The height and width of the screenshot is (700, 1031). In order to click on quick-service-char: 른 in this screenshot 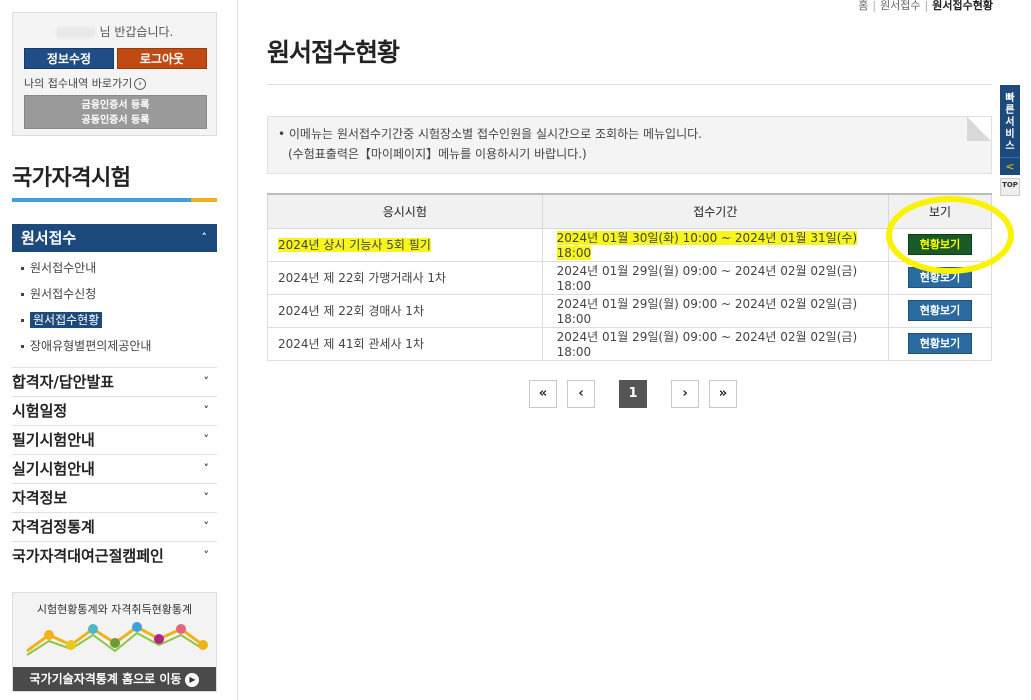, I will do `click(1010, 110)`.